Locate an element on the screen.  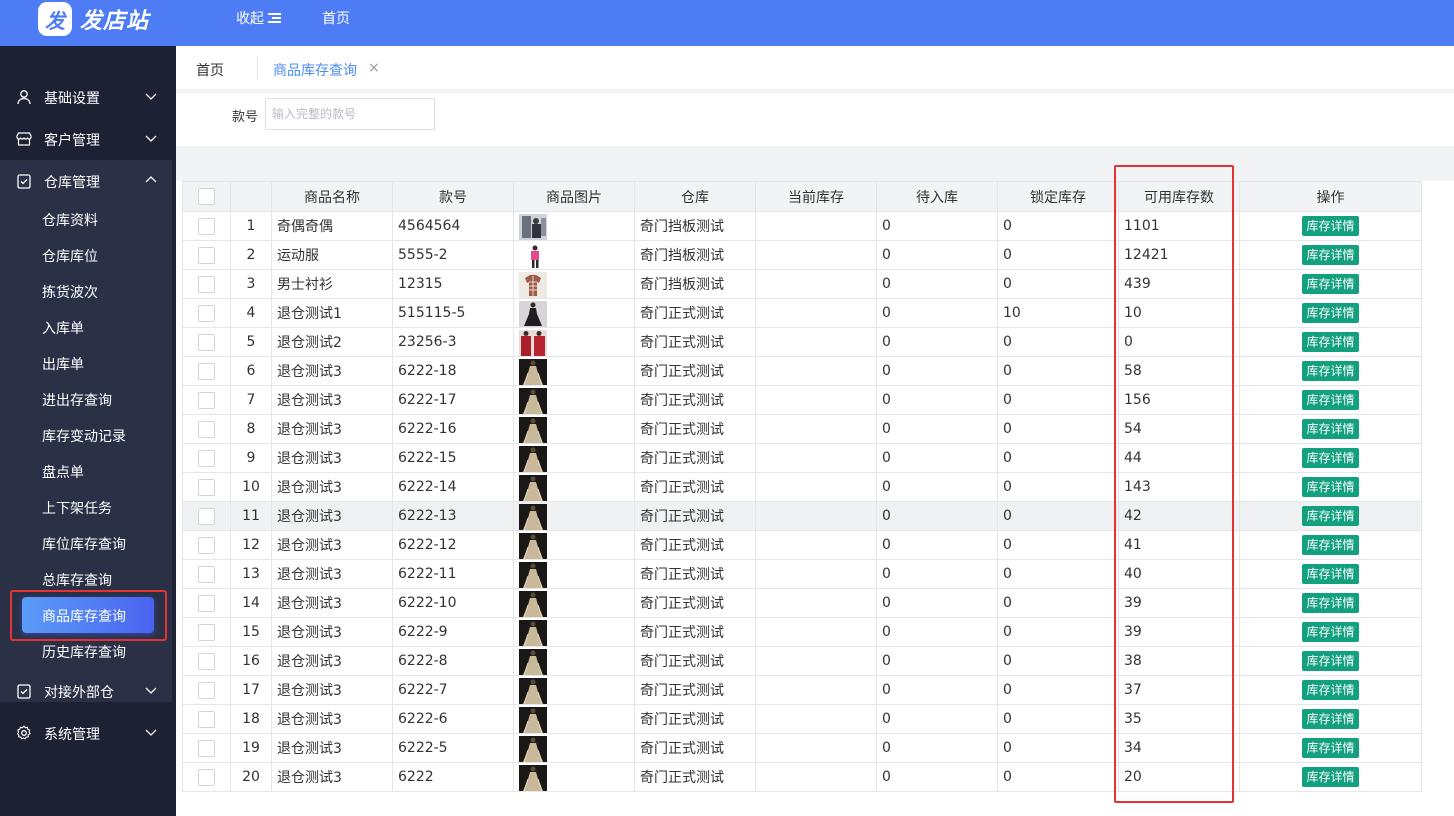
table-row: 5 退仓测试2 23256-3 奇门正式测试 0 0 0 库存详情 is located at coordinates (802, 342).